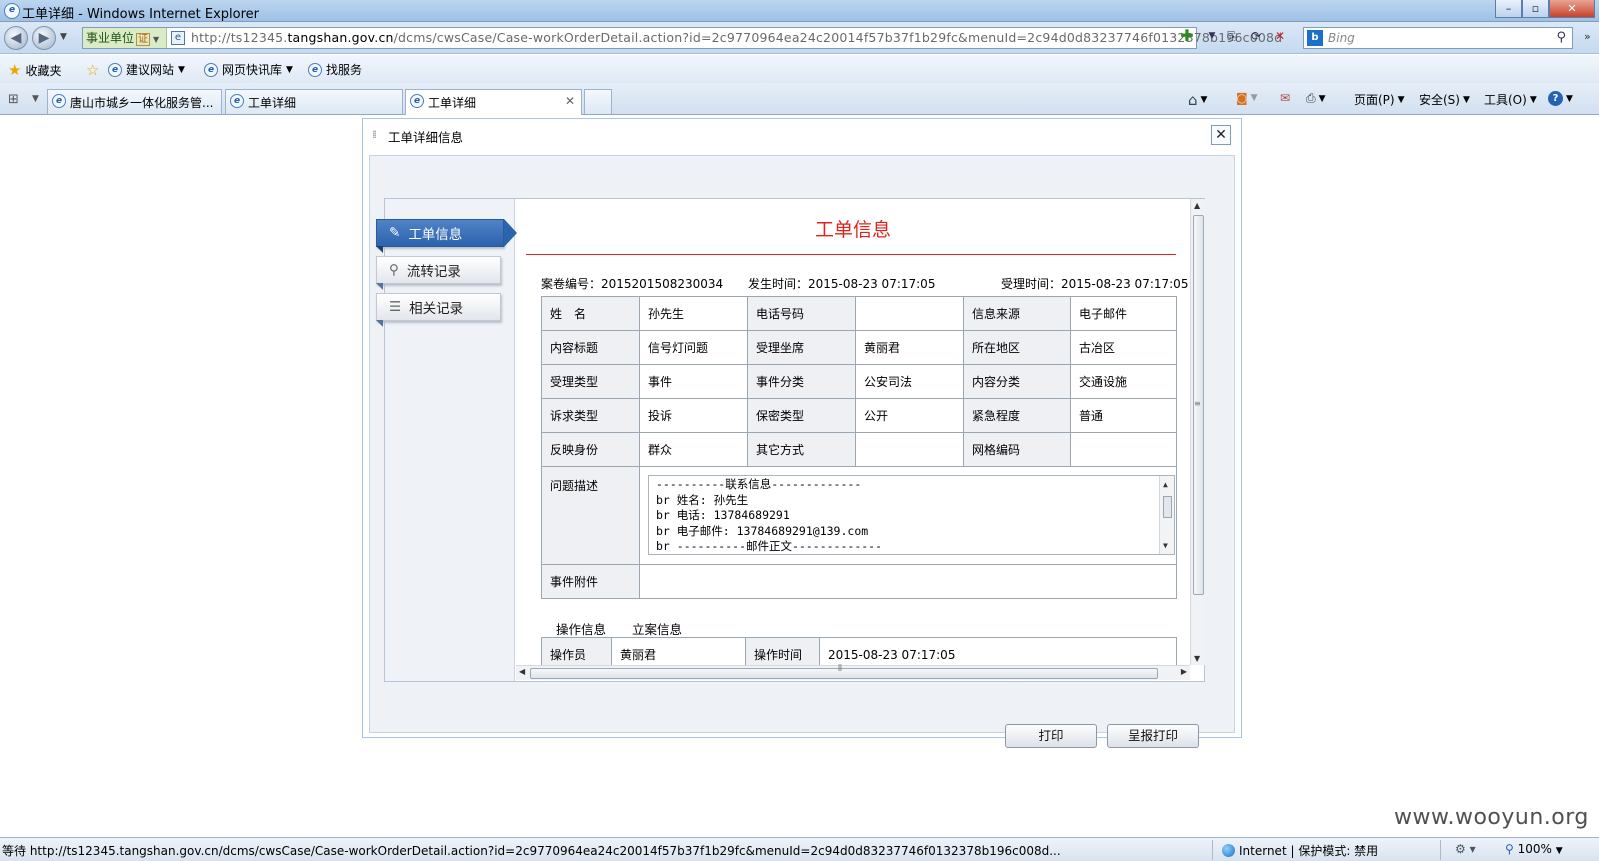 This screenshot has width=1599, height=861. Describe the element at coordinates (693, 313) in the screenshot. I see `field-value: 孙先生` at that location.